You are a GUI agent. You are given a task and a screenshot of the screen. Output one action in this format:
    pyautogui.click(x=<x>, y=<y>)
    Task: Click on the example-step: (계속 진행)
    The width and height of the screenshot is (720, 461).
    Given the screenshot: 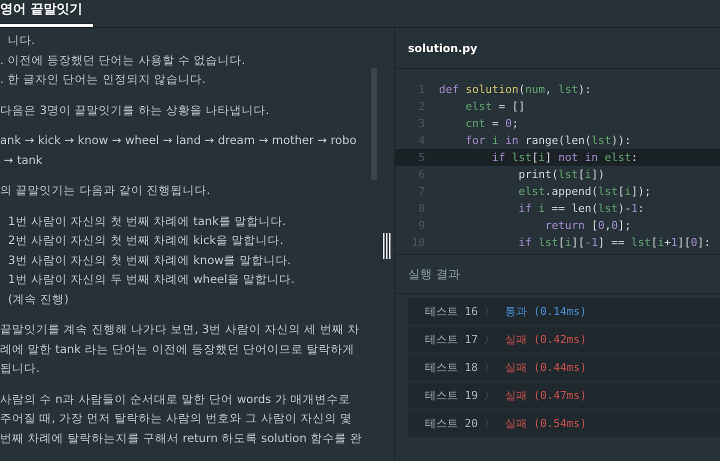 What is the action you would take?
    pyautogui.click(x=184, y=299)
    